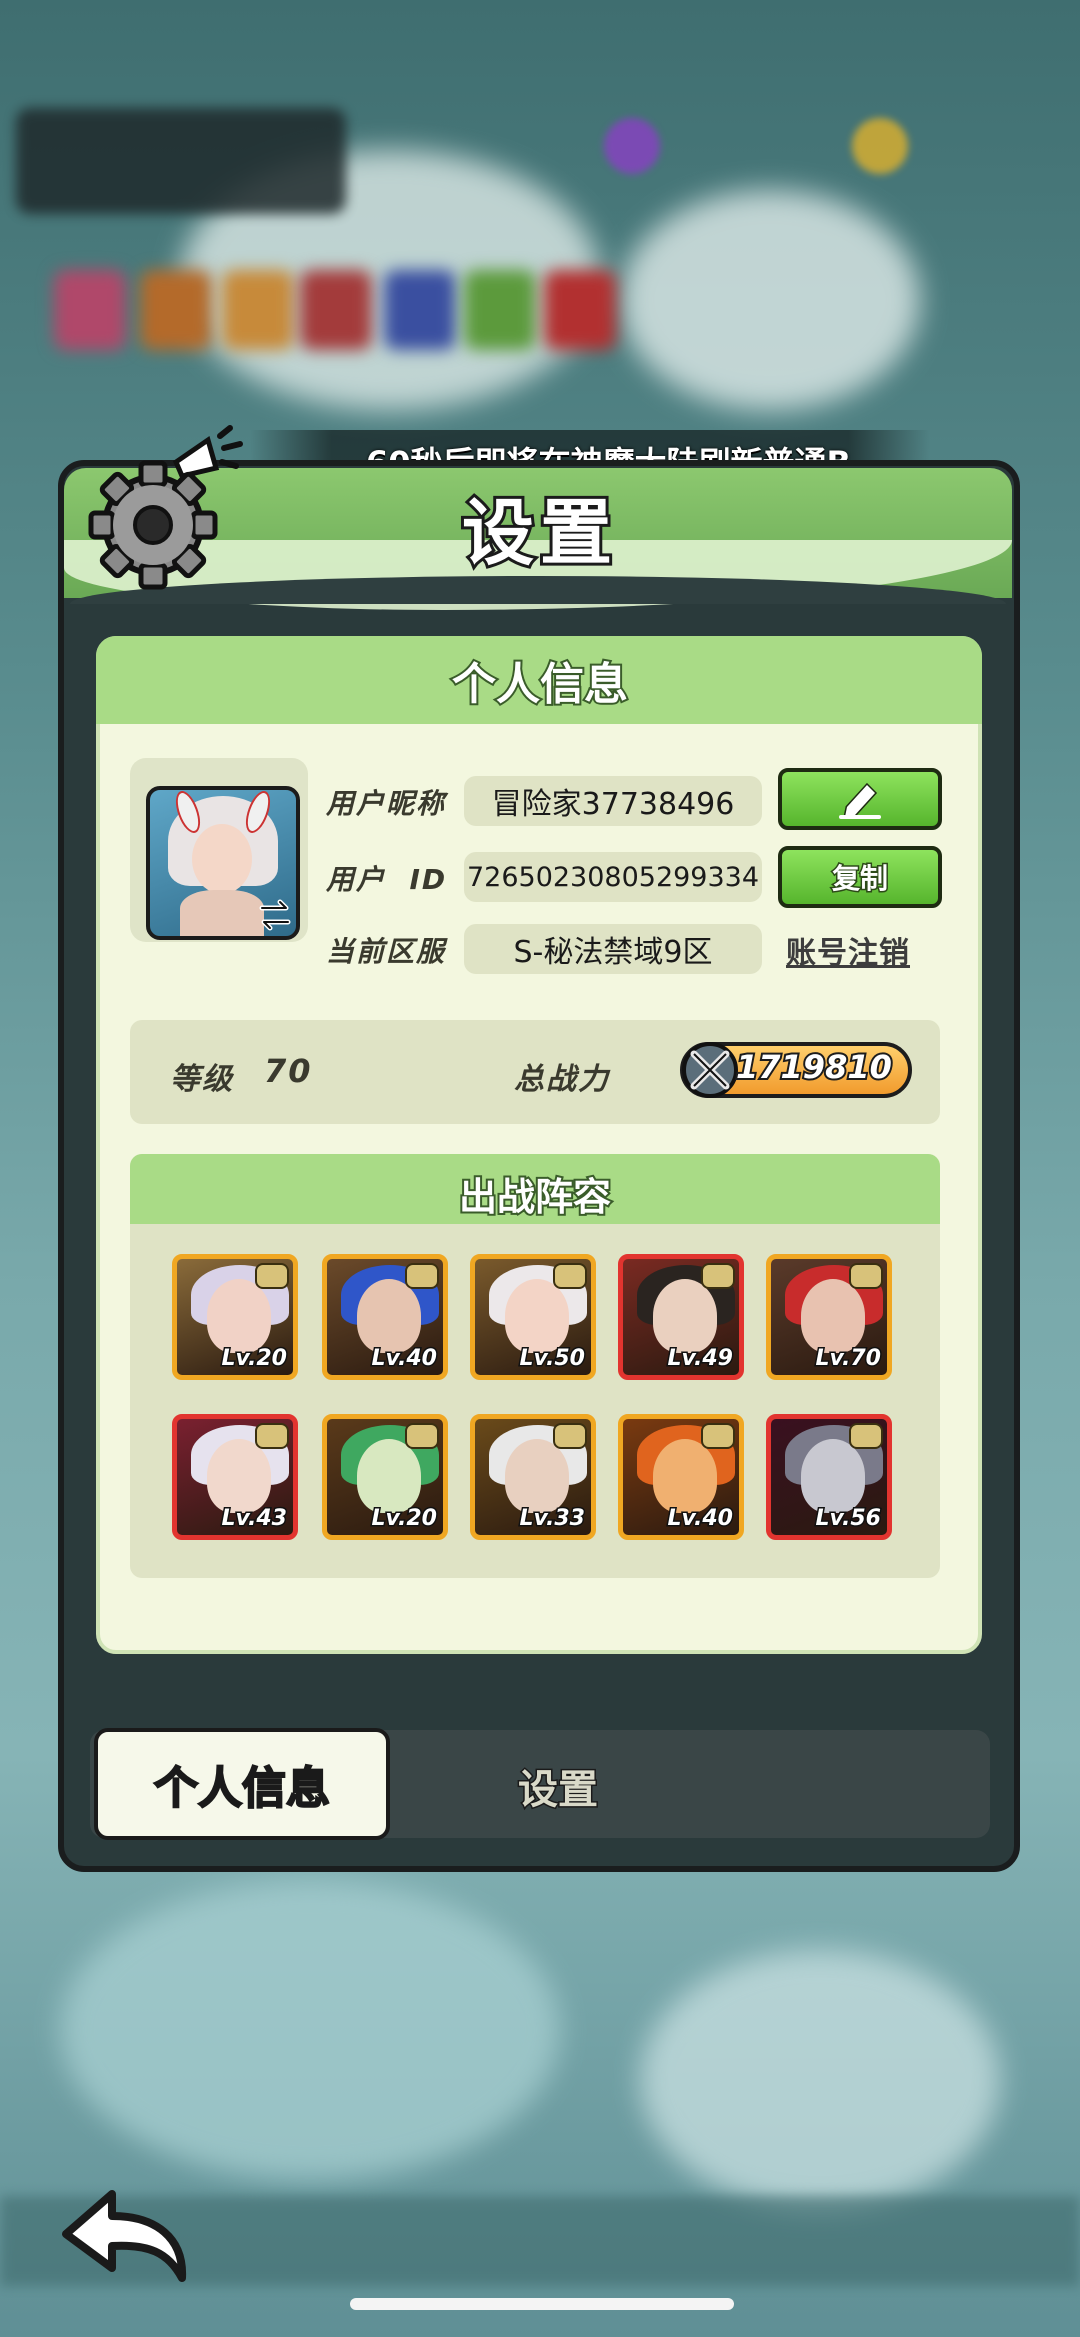  What do you see at coordinates (542, 2304) in the screenshot?
I see `home-indicator` at bounding box center [542, 2304].